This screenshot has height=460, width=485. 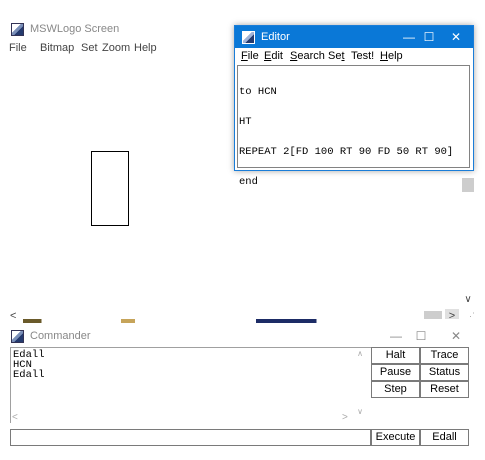 I want to click on code-line: to HCN, so click(x=258, y=92).